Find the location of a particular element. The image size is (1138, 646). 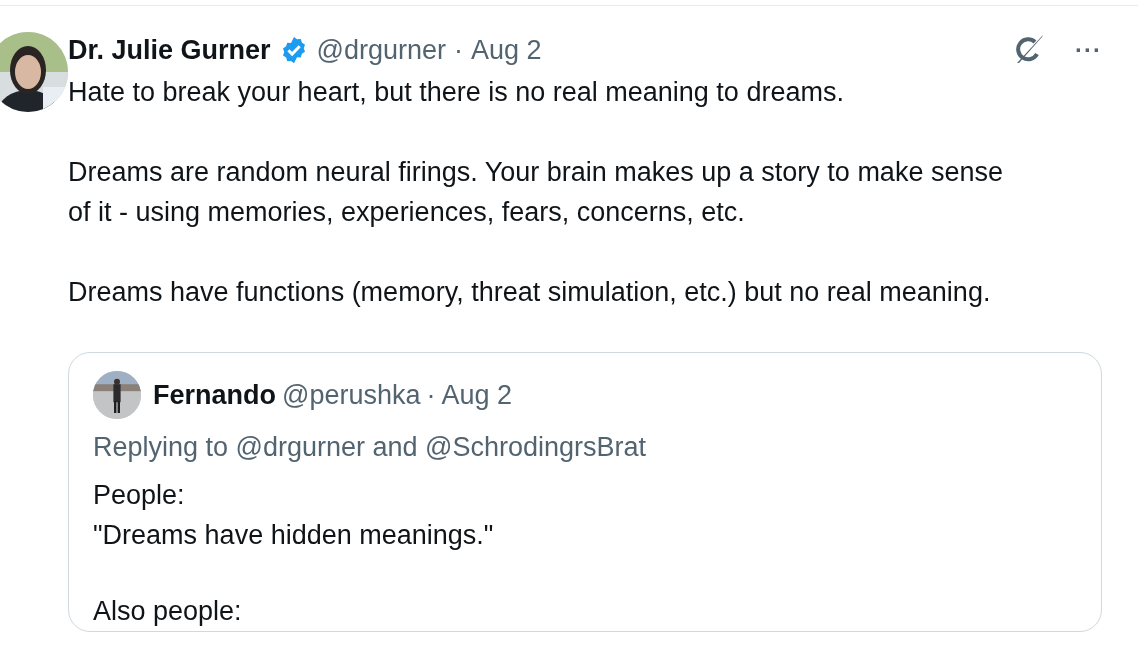

author-name: Fernando is located at coordinates (214, 395).